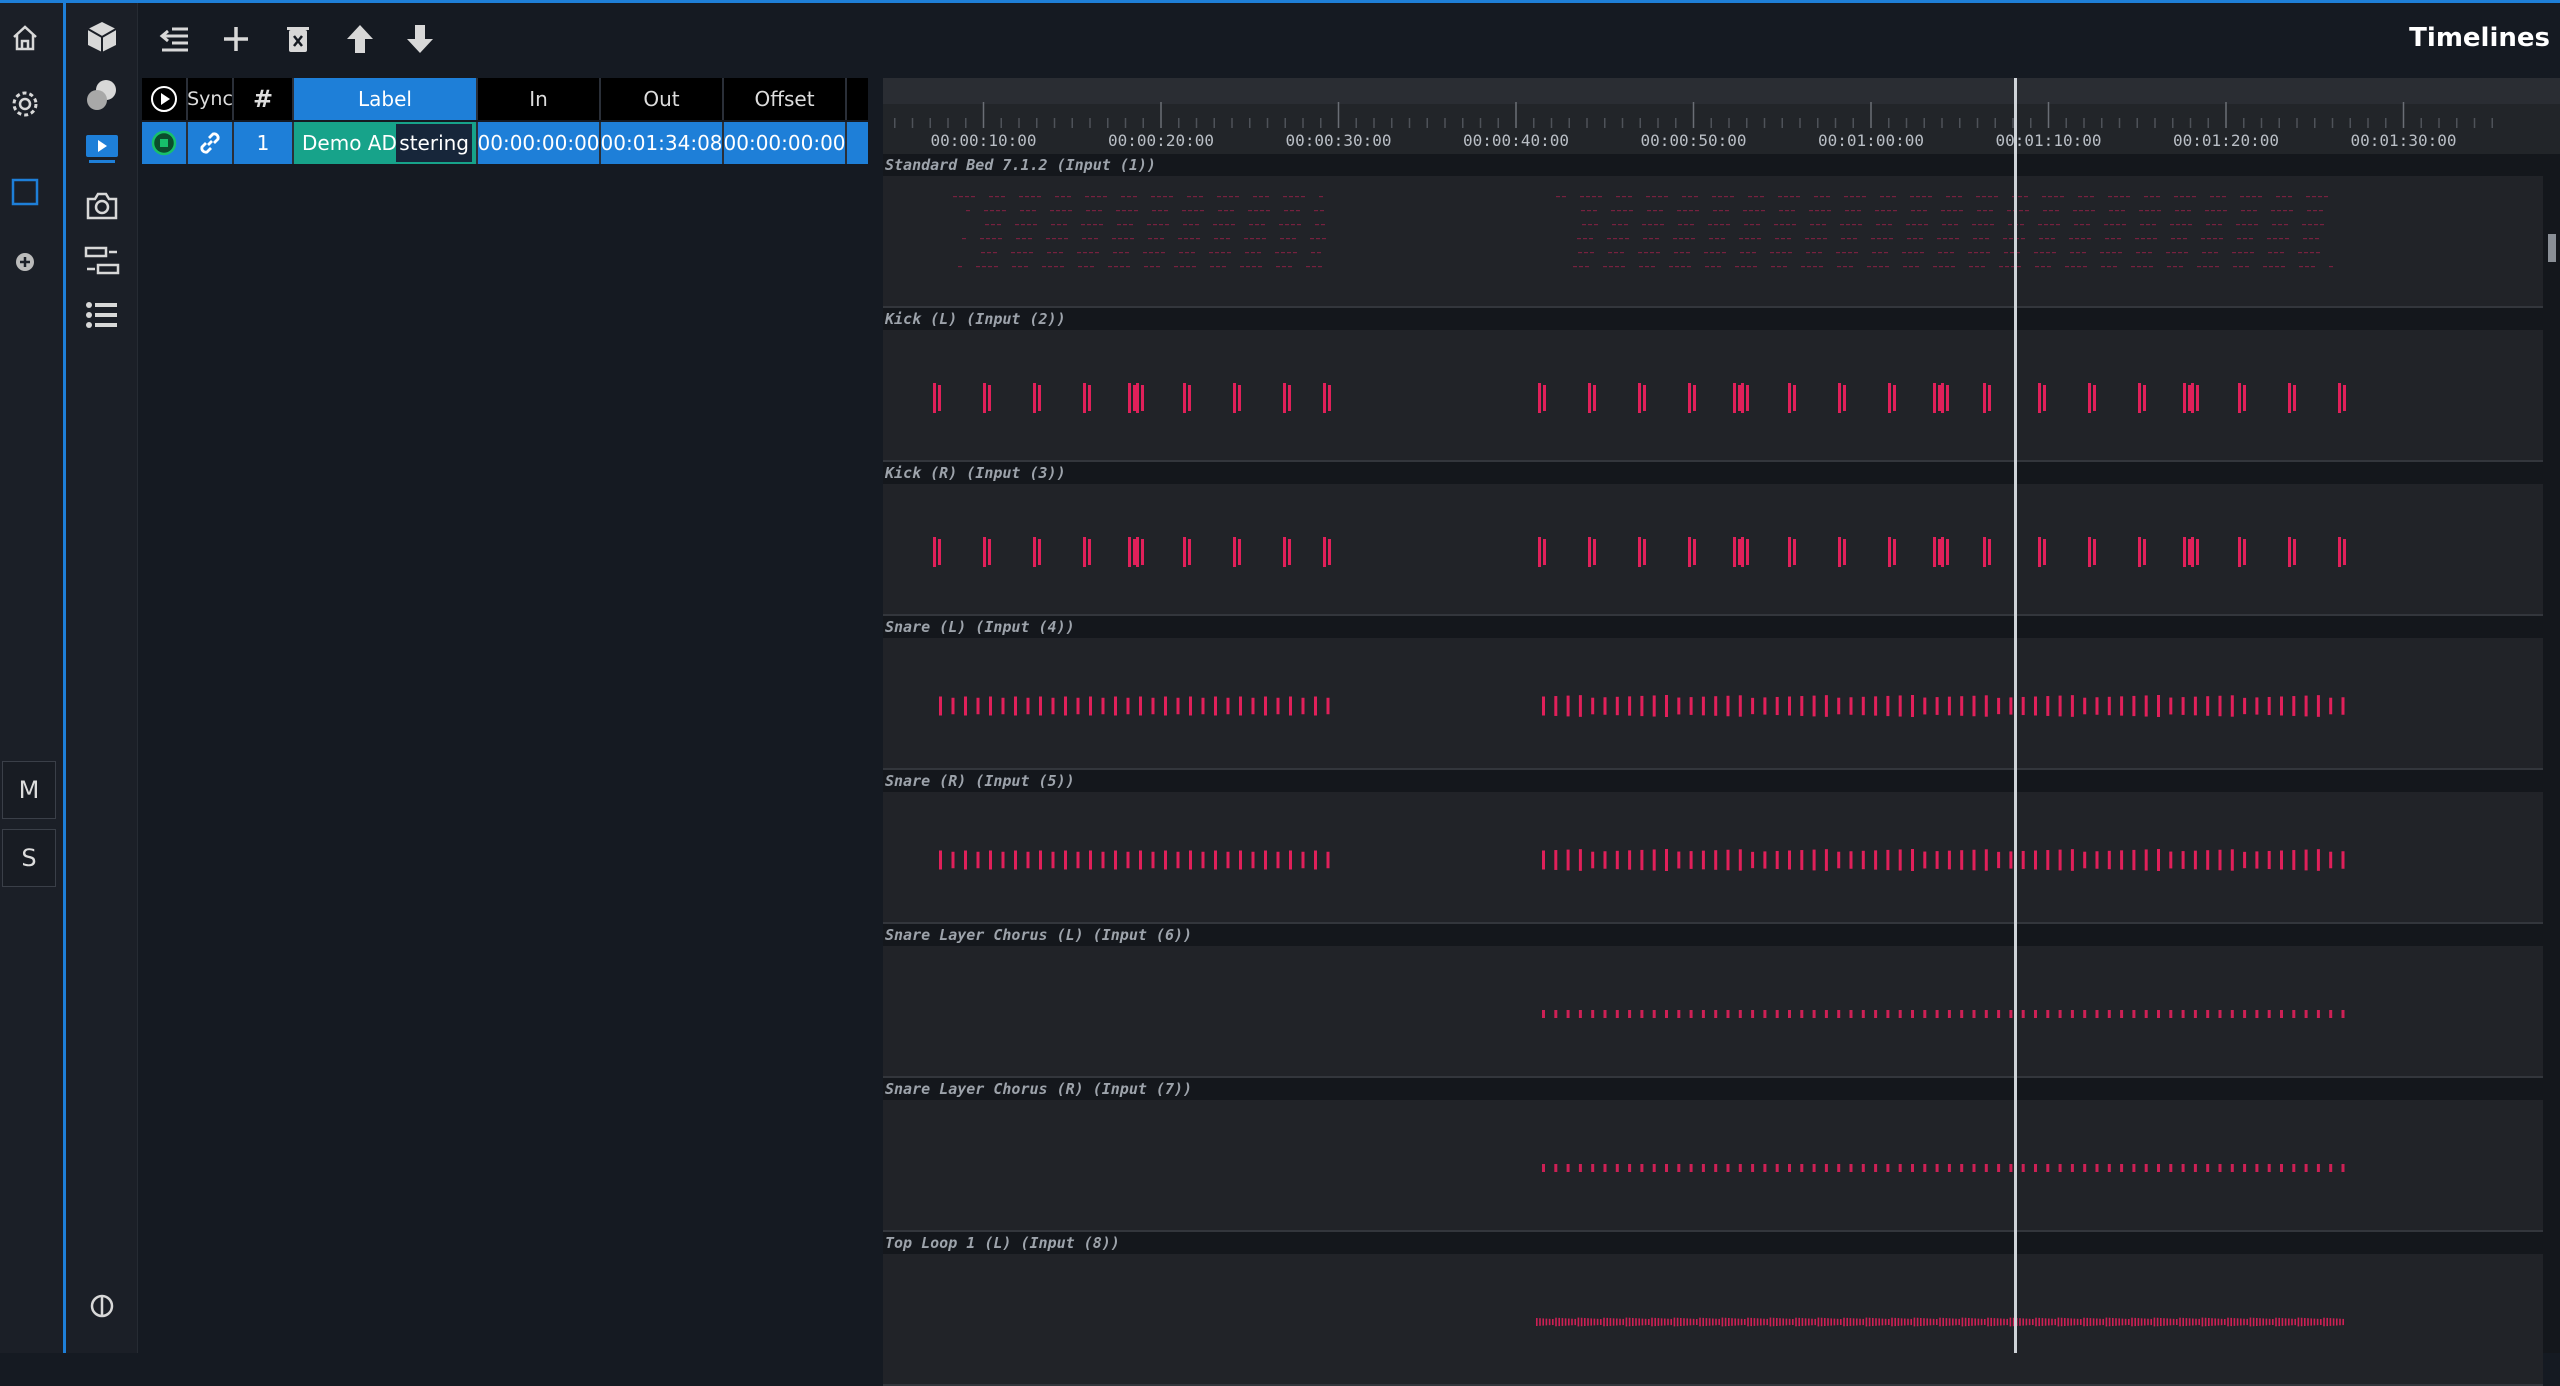  What do you see at coordinates (29, 858) in the screenshot?
I see `solo-button: S` at bounding box center [29, 858].